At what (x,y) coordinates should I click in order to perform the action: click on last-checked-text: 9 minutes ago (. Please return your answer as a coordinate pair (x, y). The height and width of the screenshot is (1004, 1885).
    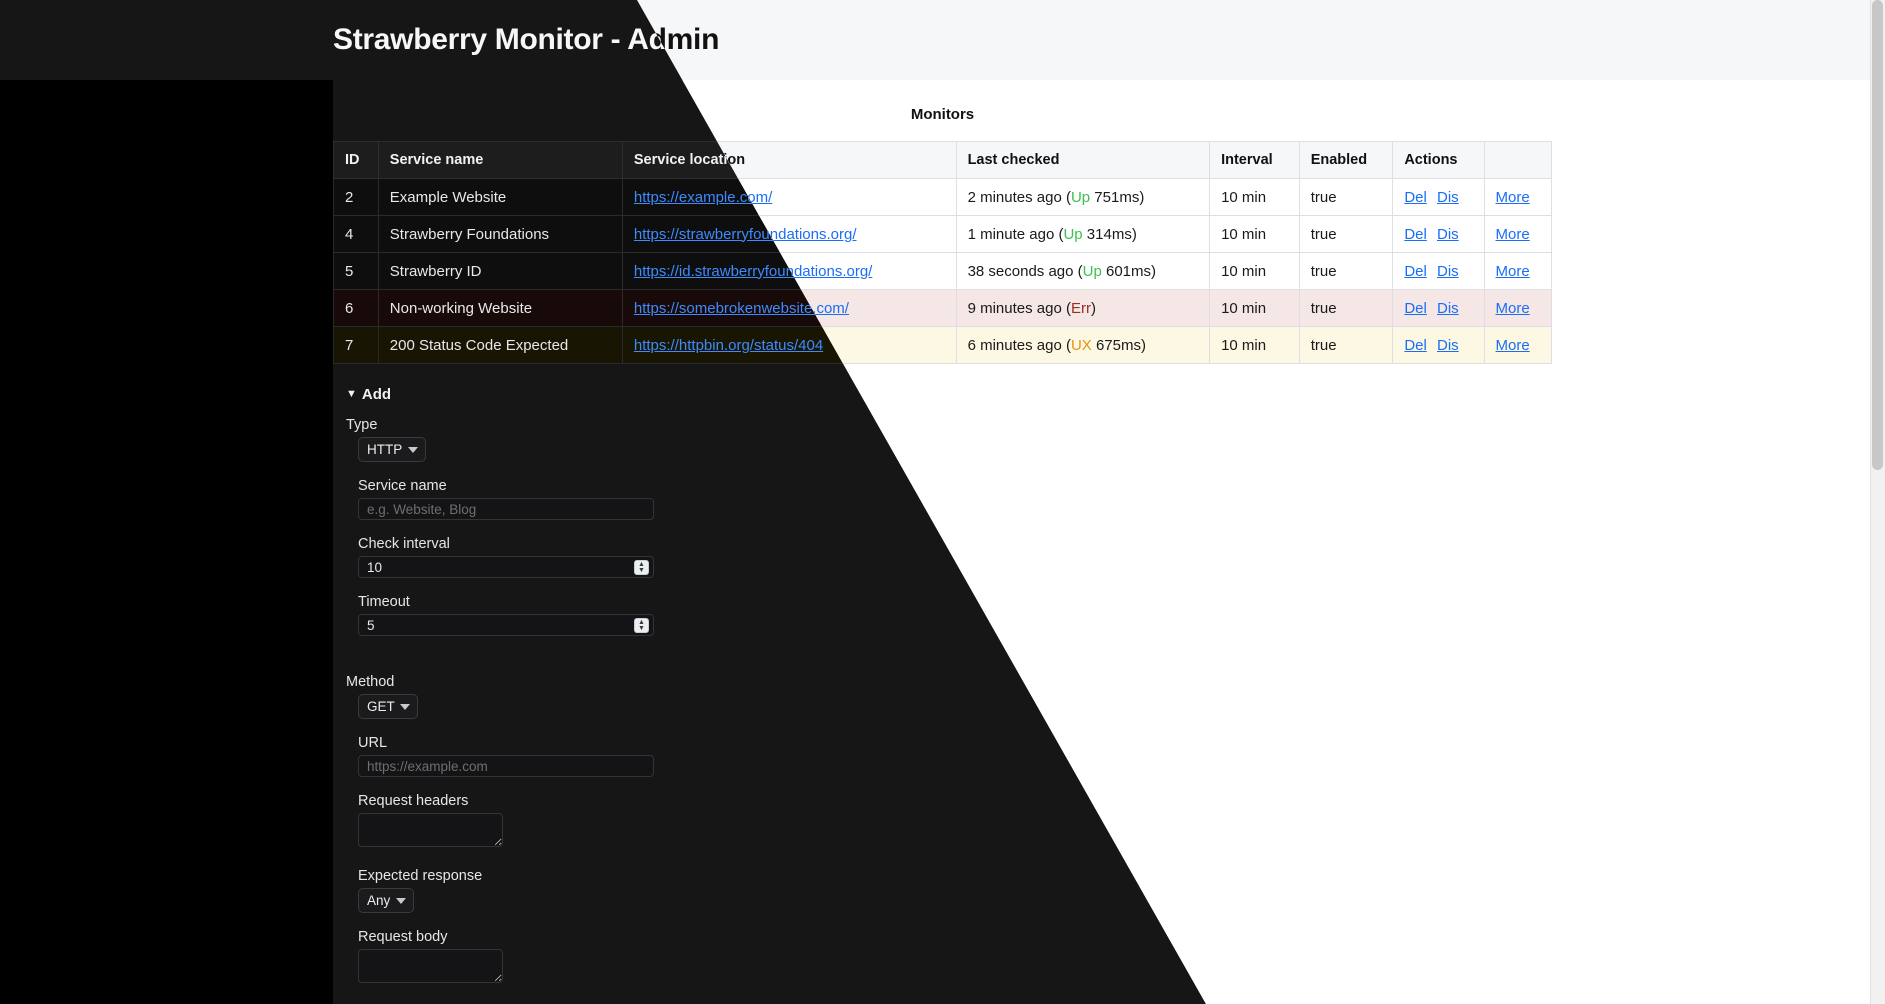
    Looking at the image, I should click on (1019, 308).